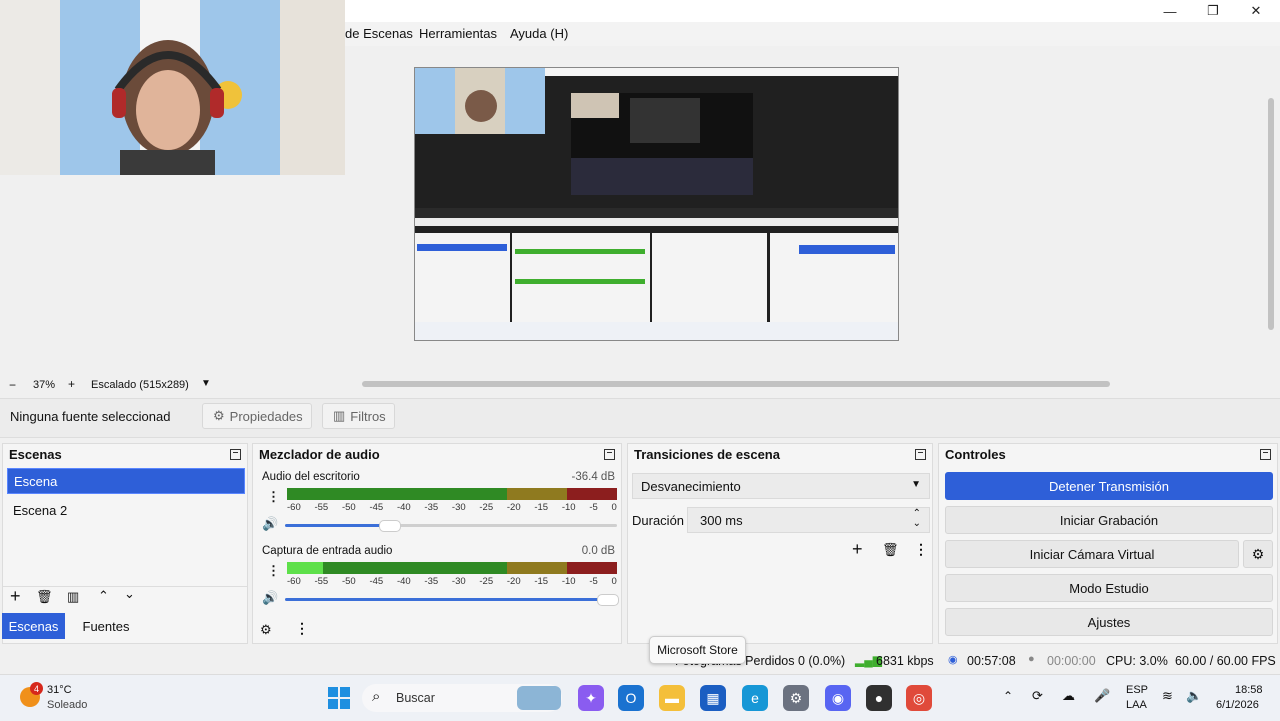 The height and width of the screenshot is (721, 1280). Describe the element at coordinates (257, 416) in the screenshot. I see `properties-button: ⚙ Propiedades` at that location.